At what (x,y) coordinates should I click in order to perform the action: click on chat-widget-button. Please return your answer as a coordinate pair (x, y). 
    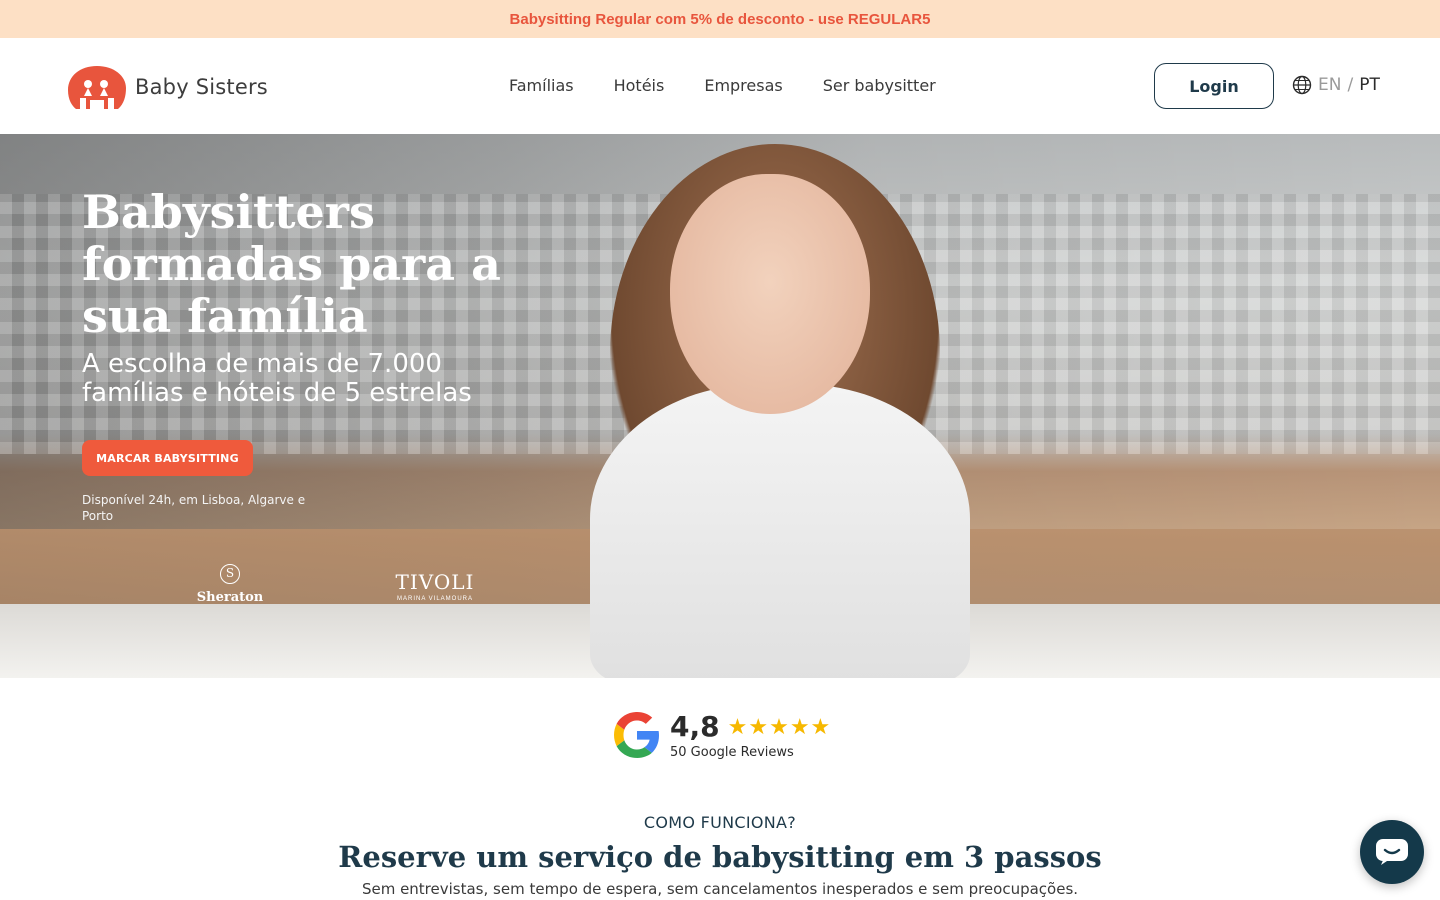
    Looking at the image, I should click on (1392, 852).